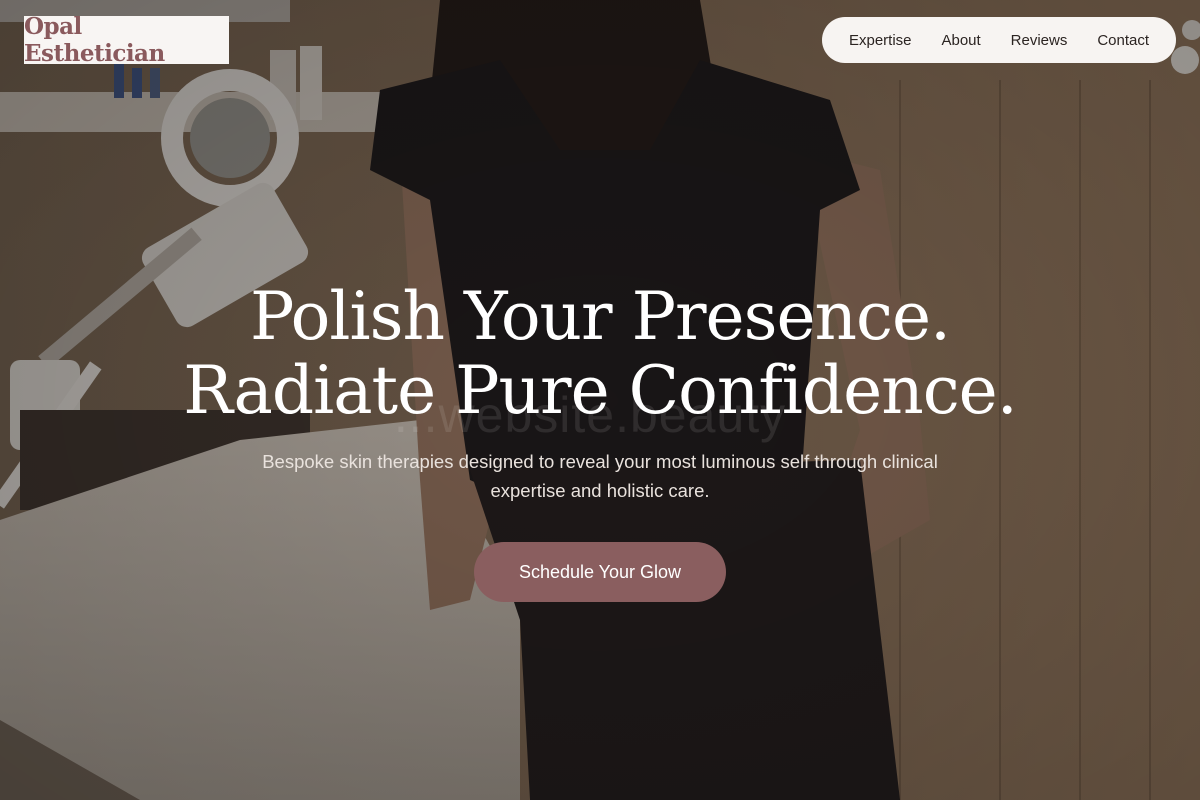 This screenshot has width=1200, height=800. I want to click on headline-line-1: Polish Your Presence., so click(600, 316).